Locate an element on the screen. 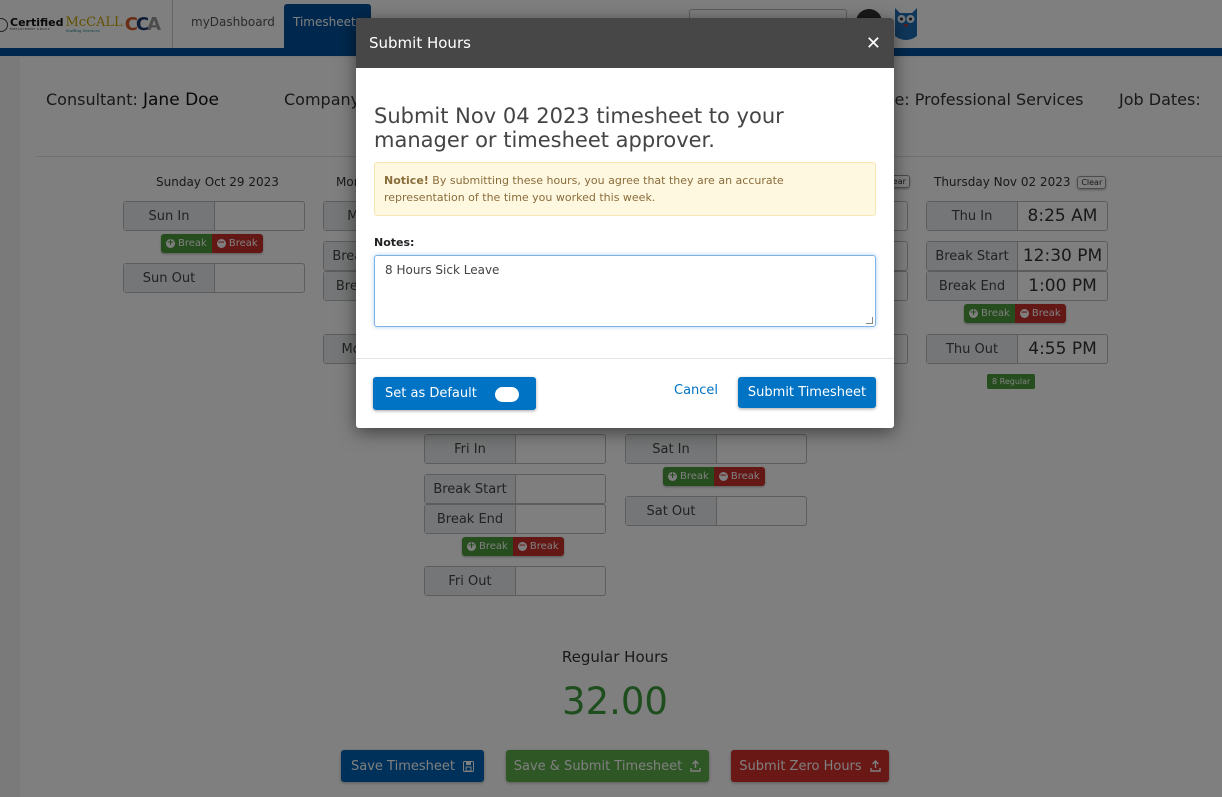 Image resolution: width=1222 pixels, height=797 pixels. resize-grip-icon is located at coordinates (869, 320).